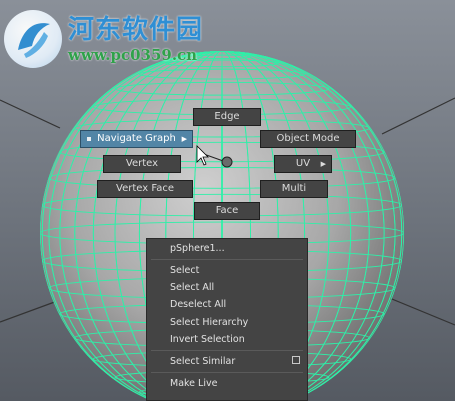 The height and width of the screenshot is (401, 455). I want to click on uv-label: UV, so click(303, 163).